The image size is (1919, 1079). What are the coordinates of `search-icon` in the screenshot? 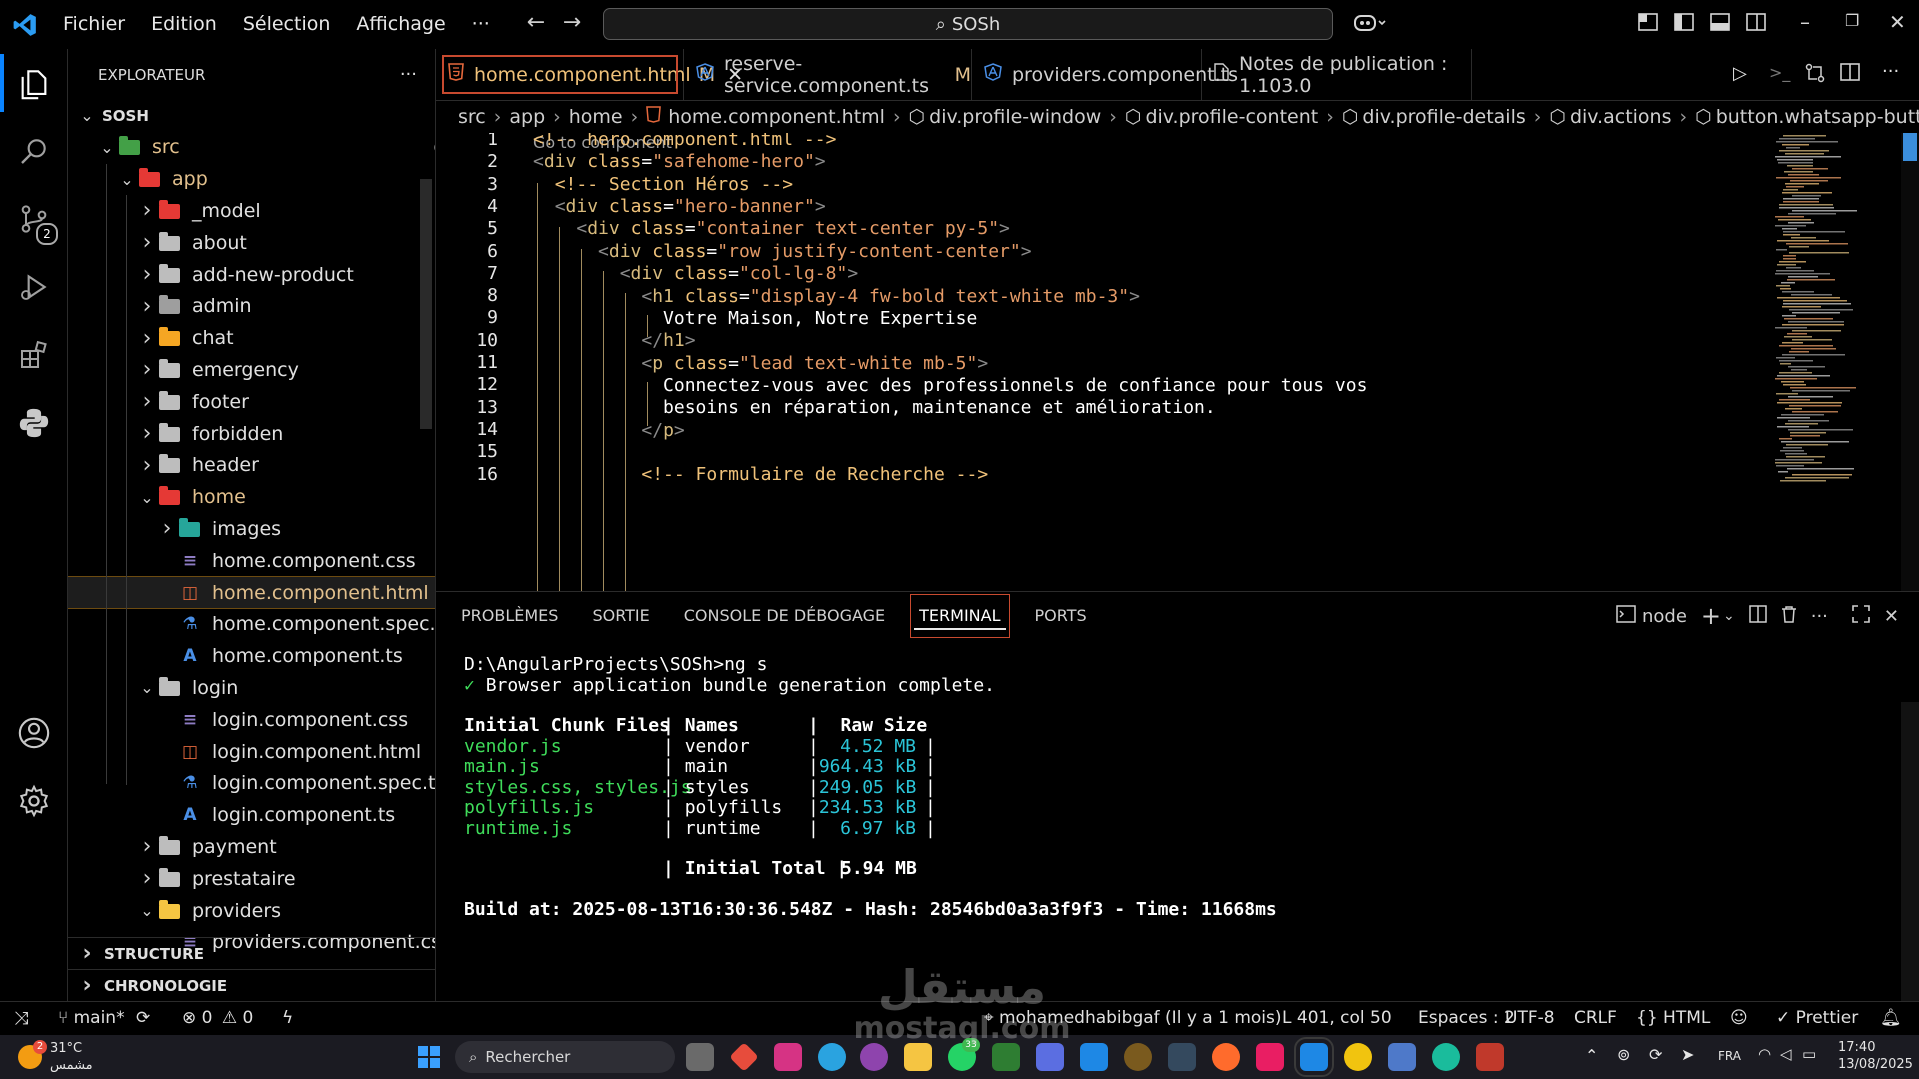 It's located at (34, 151).